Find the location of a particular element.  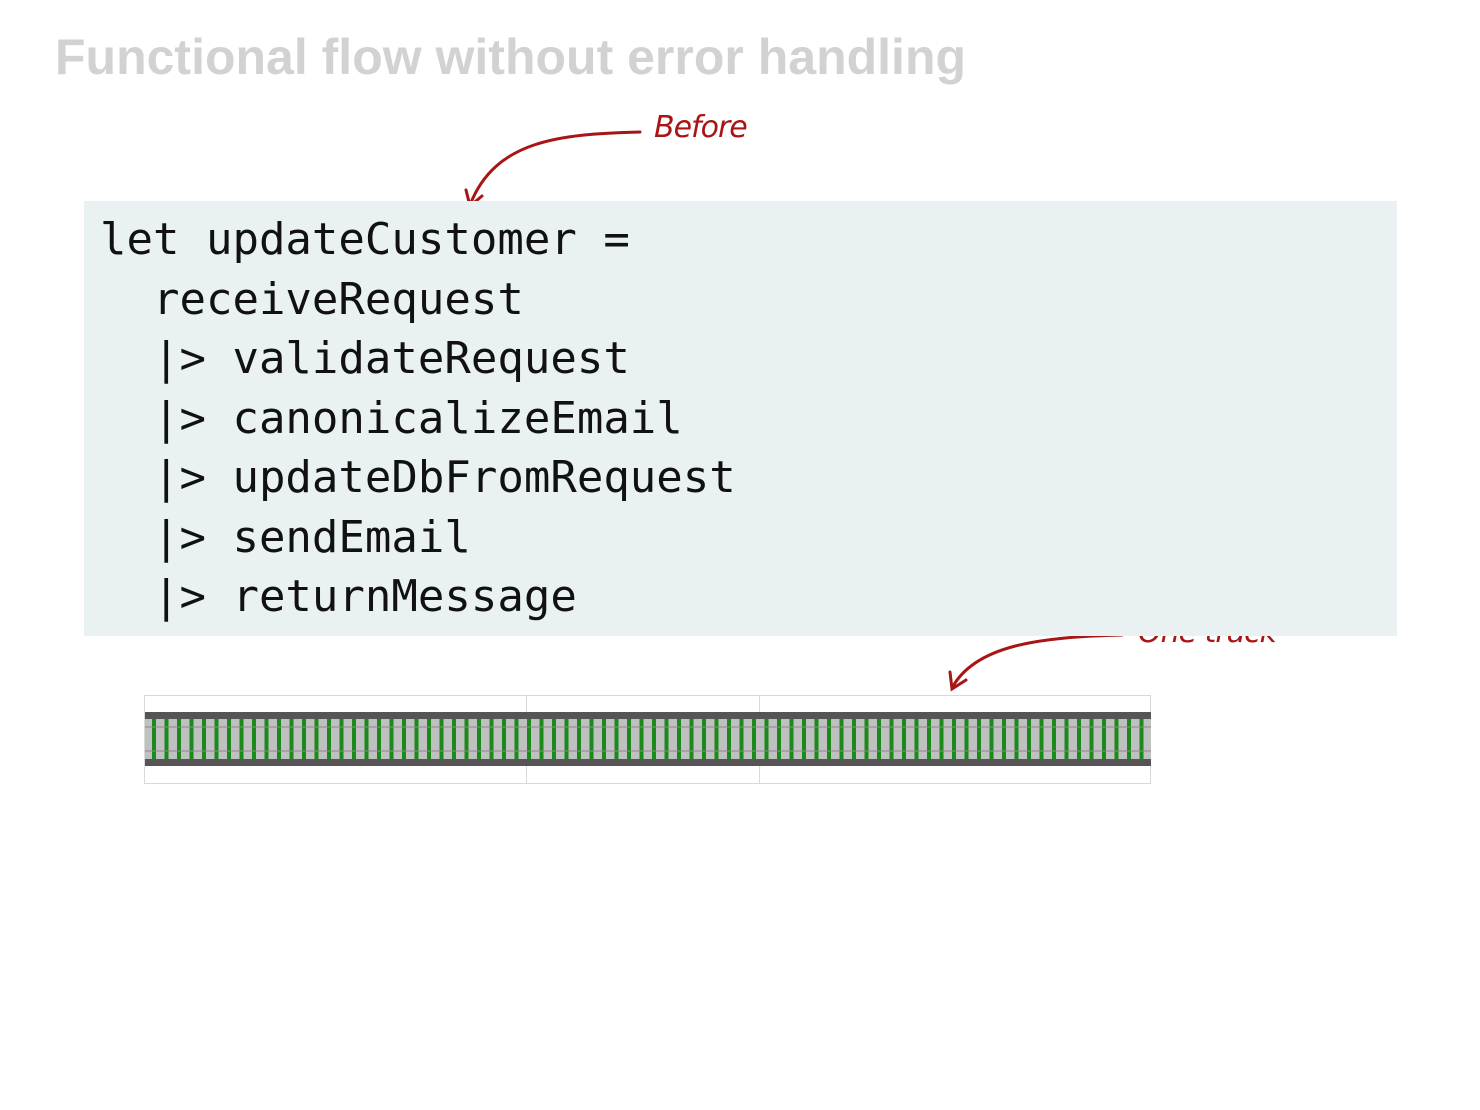

code-line: |> validateRequest is located at coordinates (365, 358).